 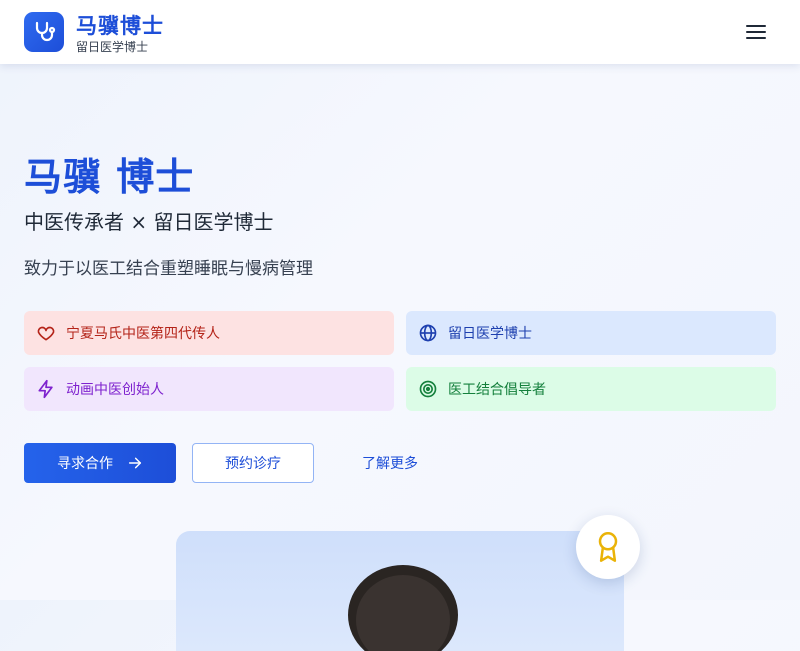 I want to click on hero-subtitle: 中医传承者 × 留日医学博士, so click(x=149, y=222).